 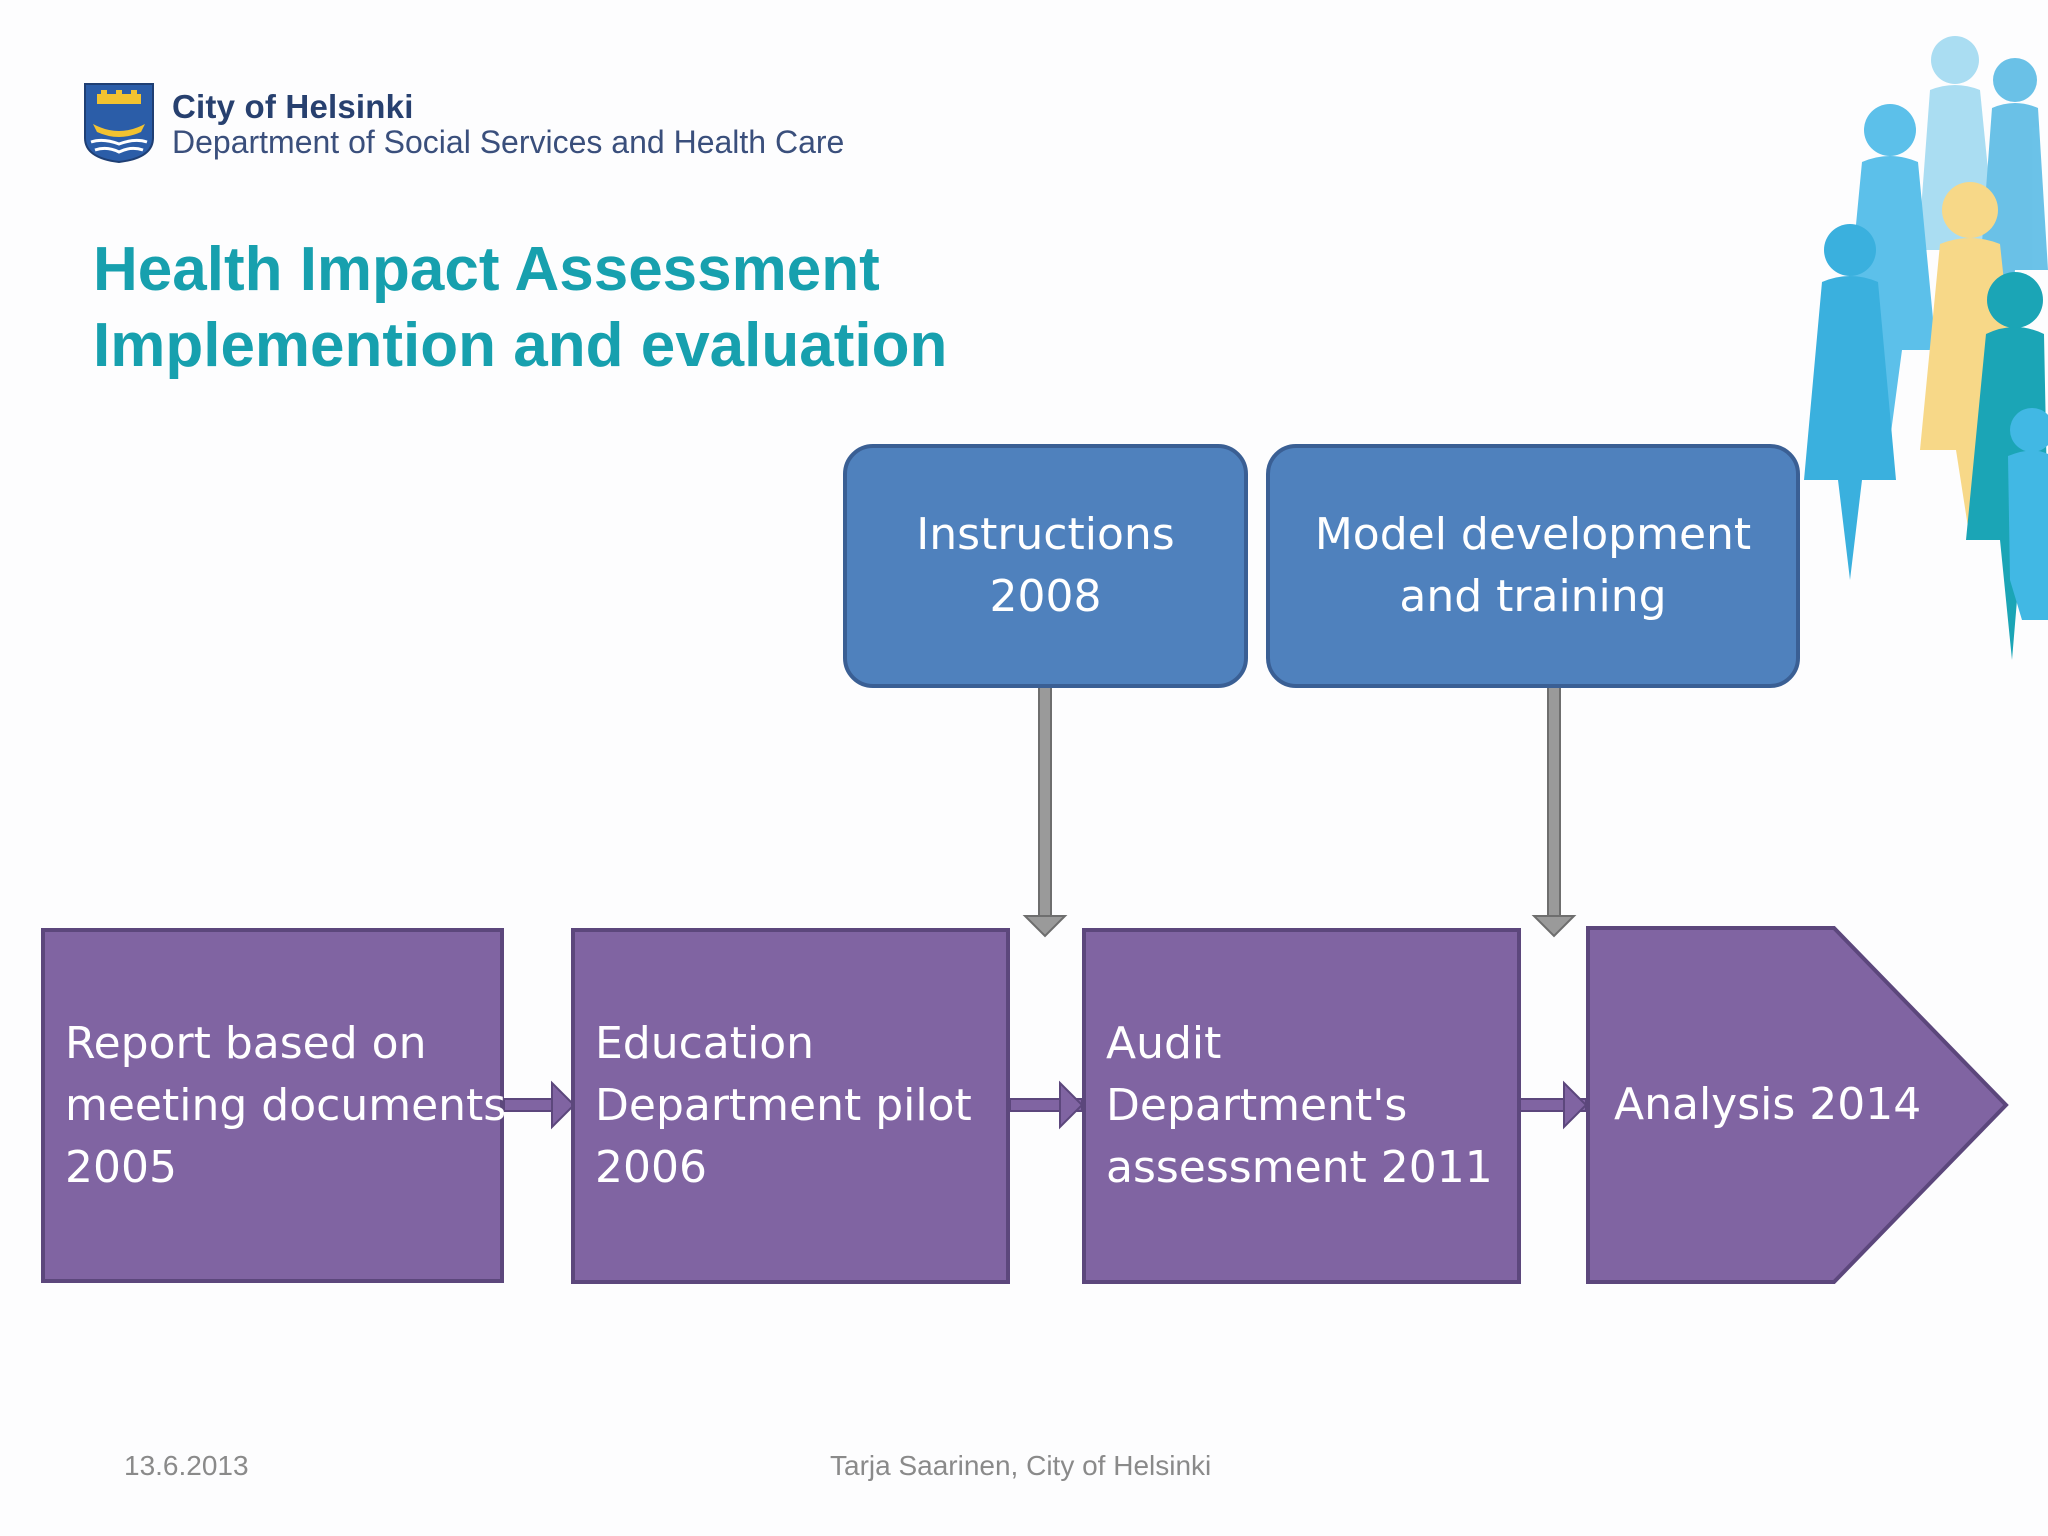 I want to click on process-step-line: meeting documents, so click(x=286, y=1105).